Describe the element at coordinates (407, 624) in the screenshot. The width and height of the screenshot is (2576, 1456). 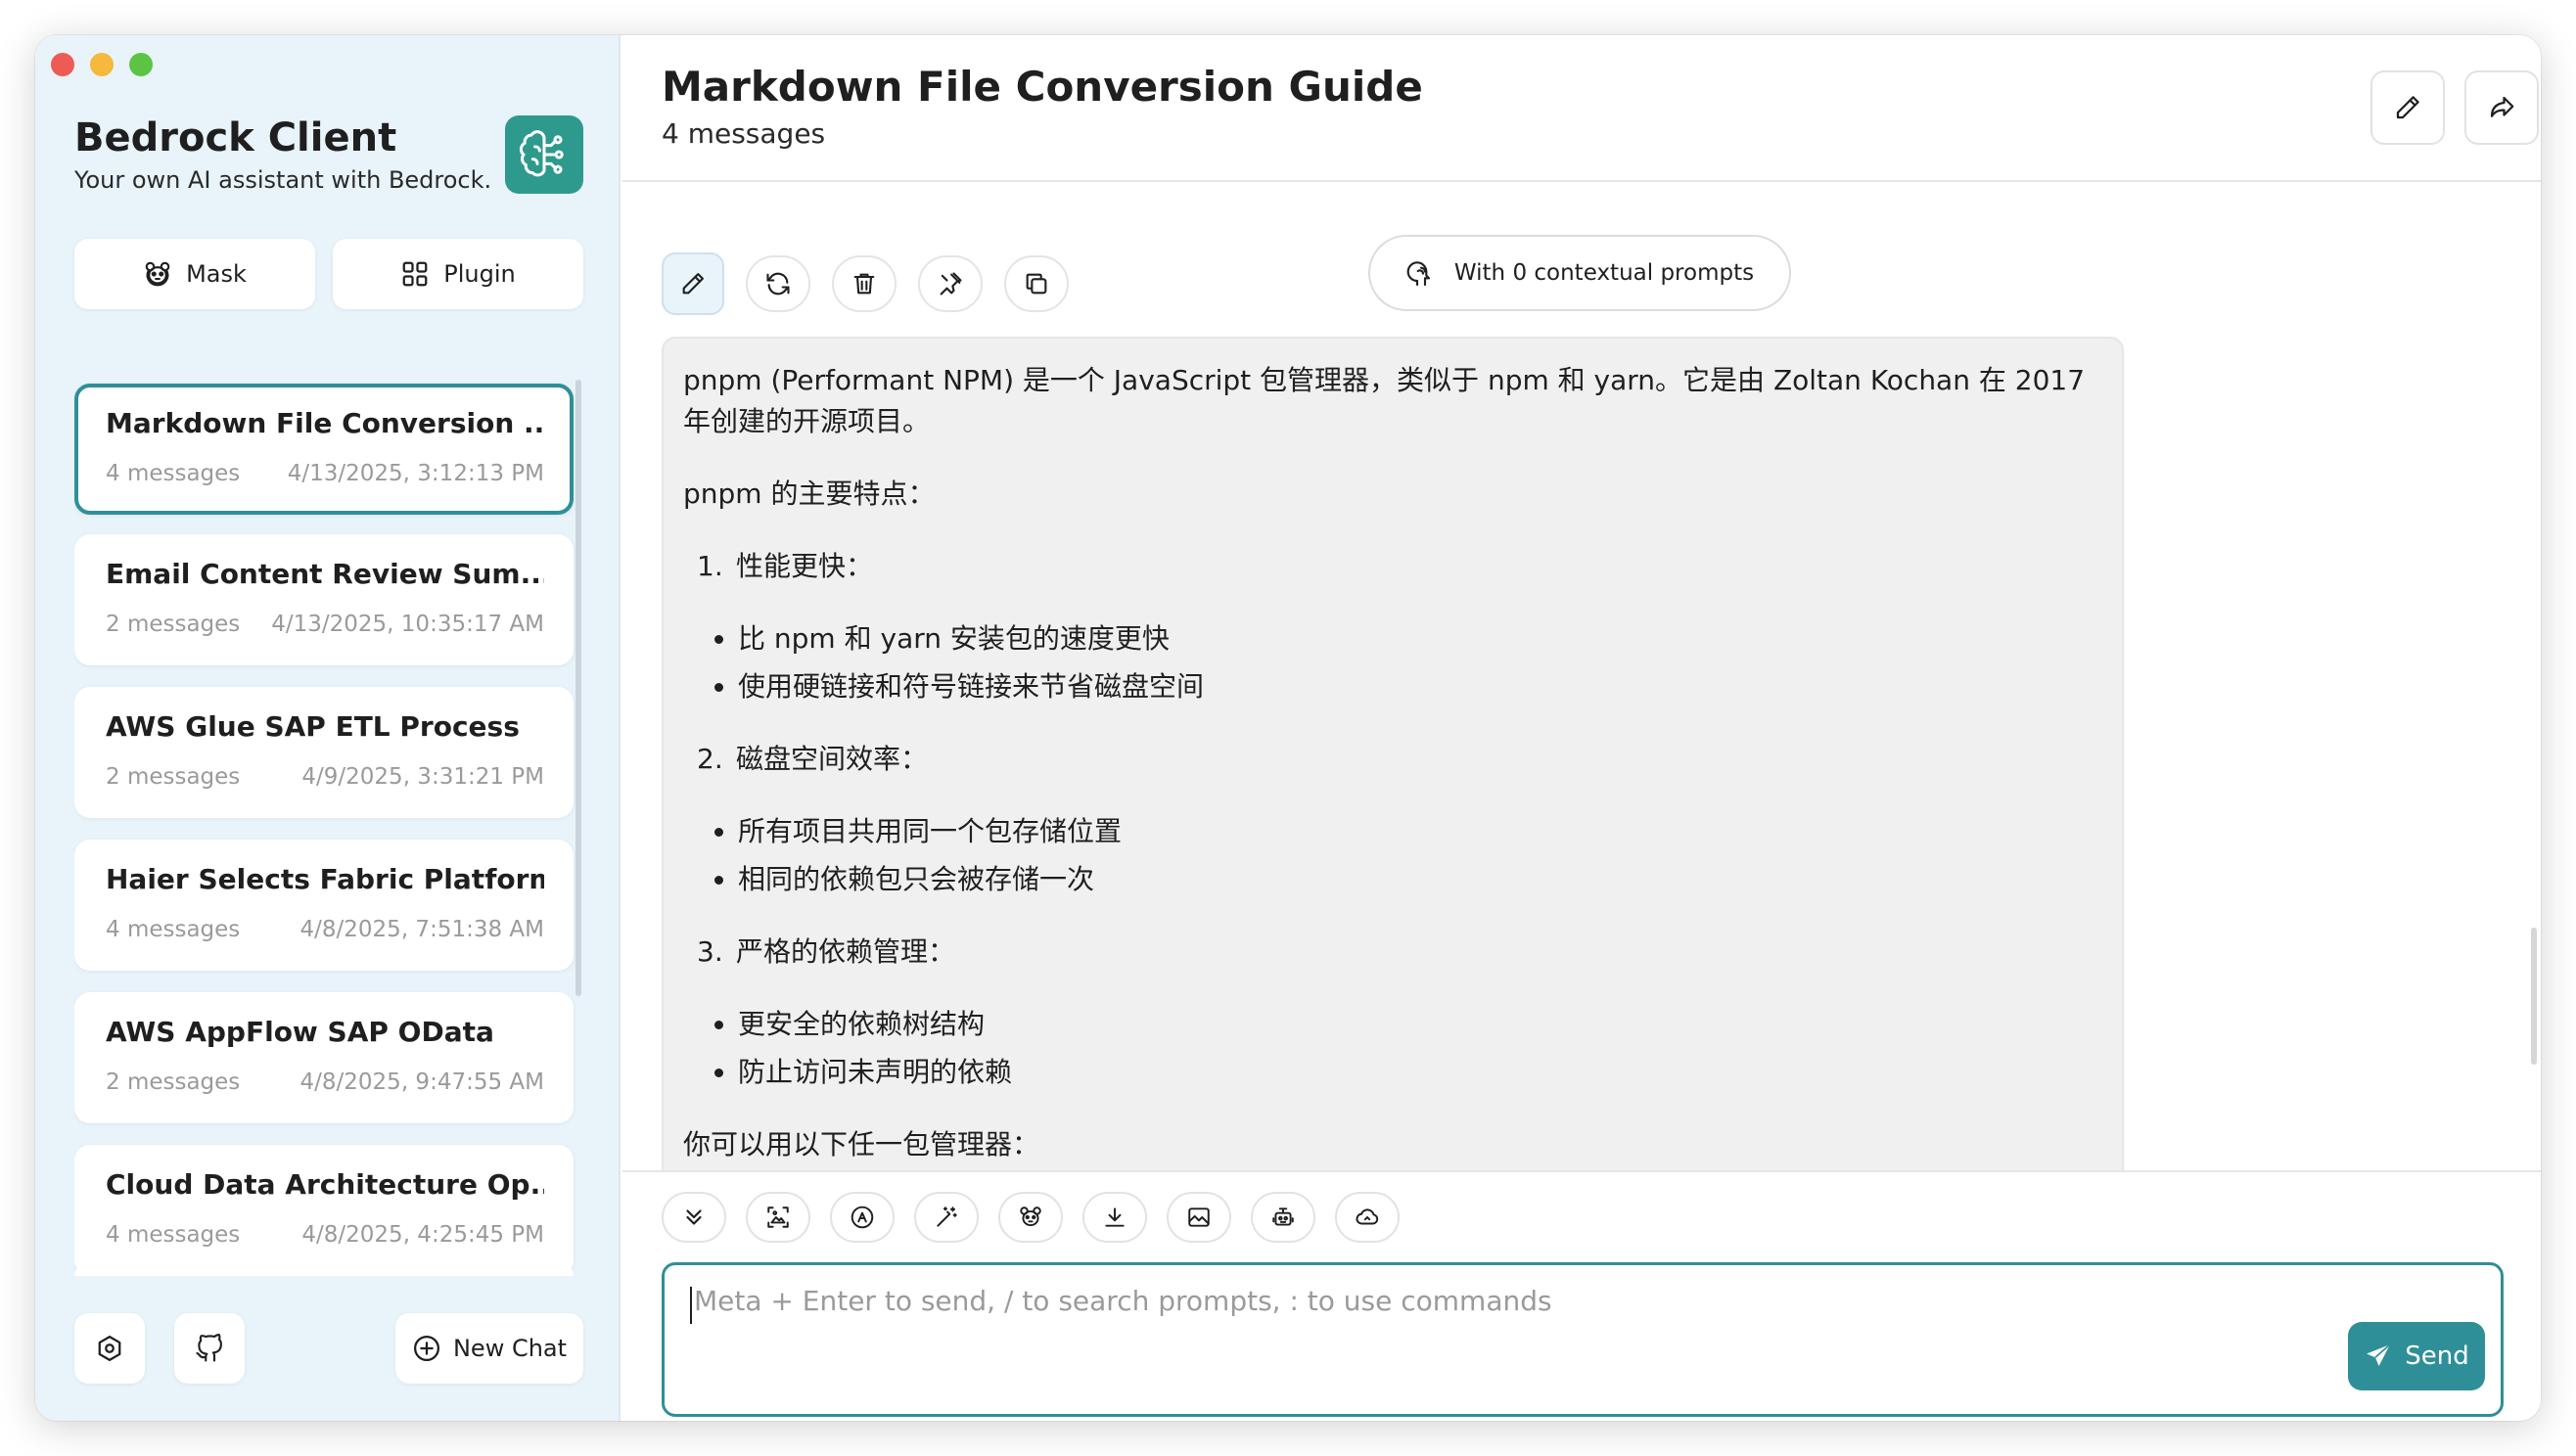
I see `chat-item-date: 4/13/2025, 10:35:17 AM` at that location.